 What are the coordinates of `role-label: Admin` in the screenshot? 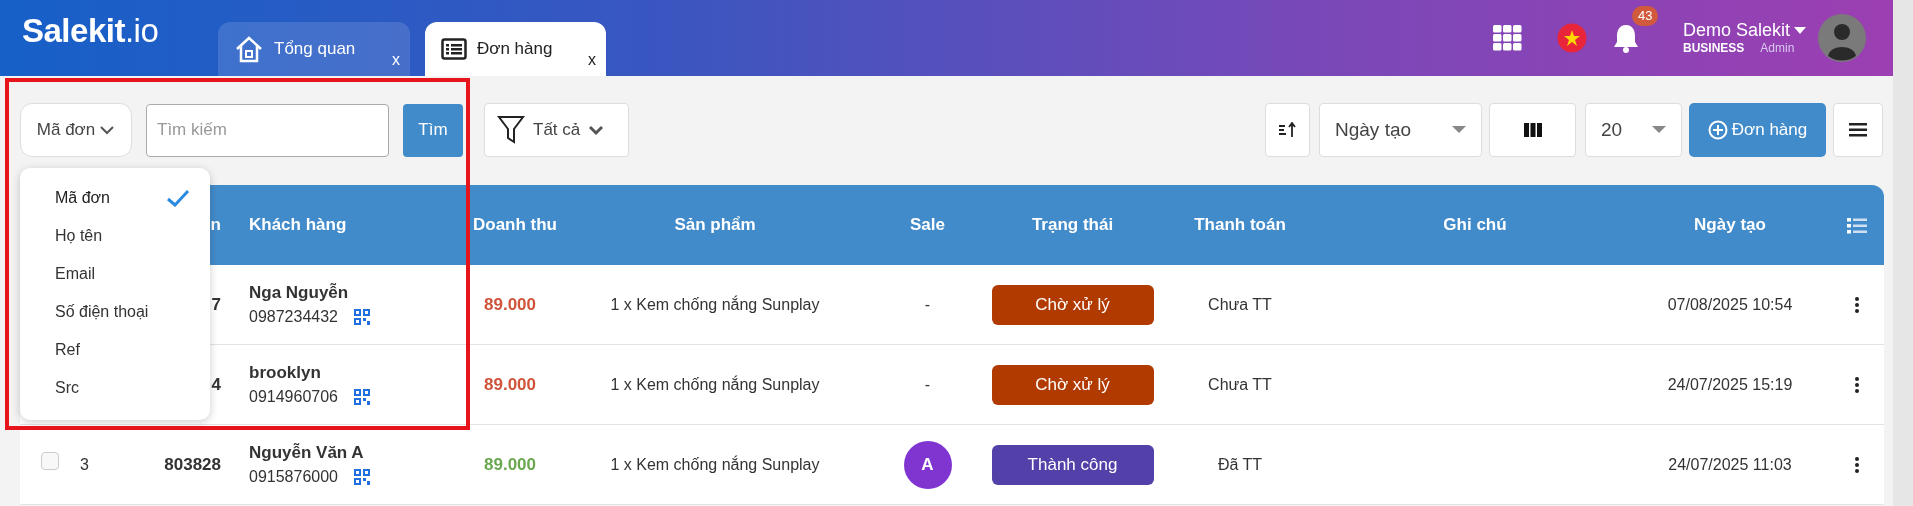 It's located at (1777, 48).